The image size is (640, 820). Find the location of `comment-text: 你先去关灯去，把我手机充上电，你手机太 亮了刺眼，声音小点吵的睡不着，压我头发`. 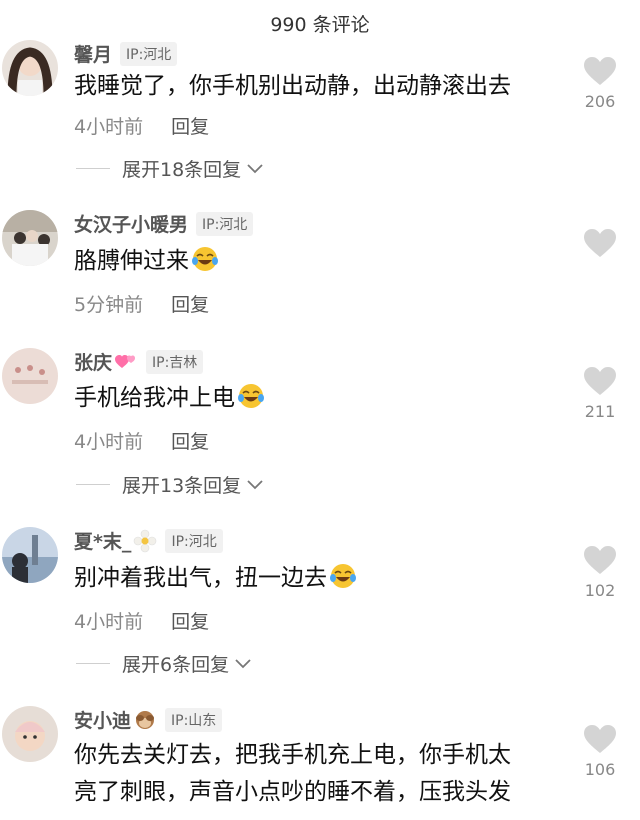

comment-text: 你先去关灯去，把我手机充上电，你手机太 亮了刺眼，声音小点吵的睡不着，压我头发 is located at coordinates (319, 774).